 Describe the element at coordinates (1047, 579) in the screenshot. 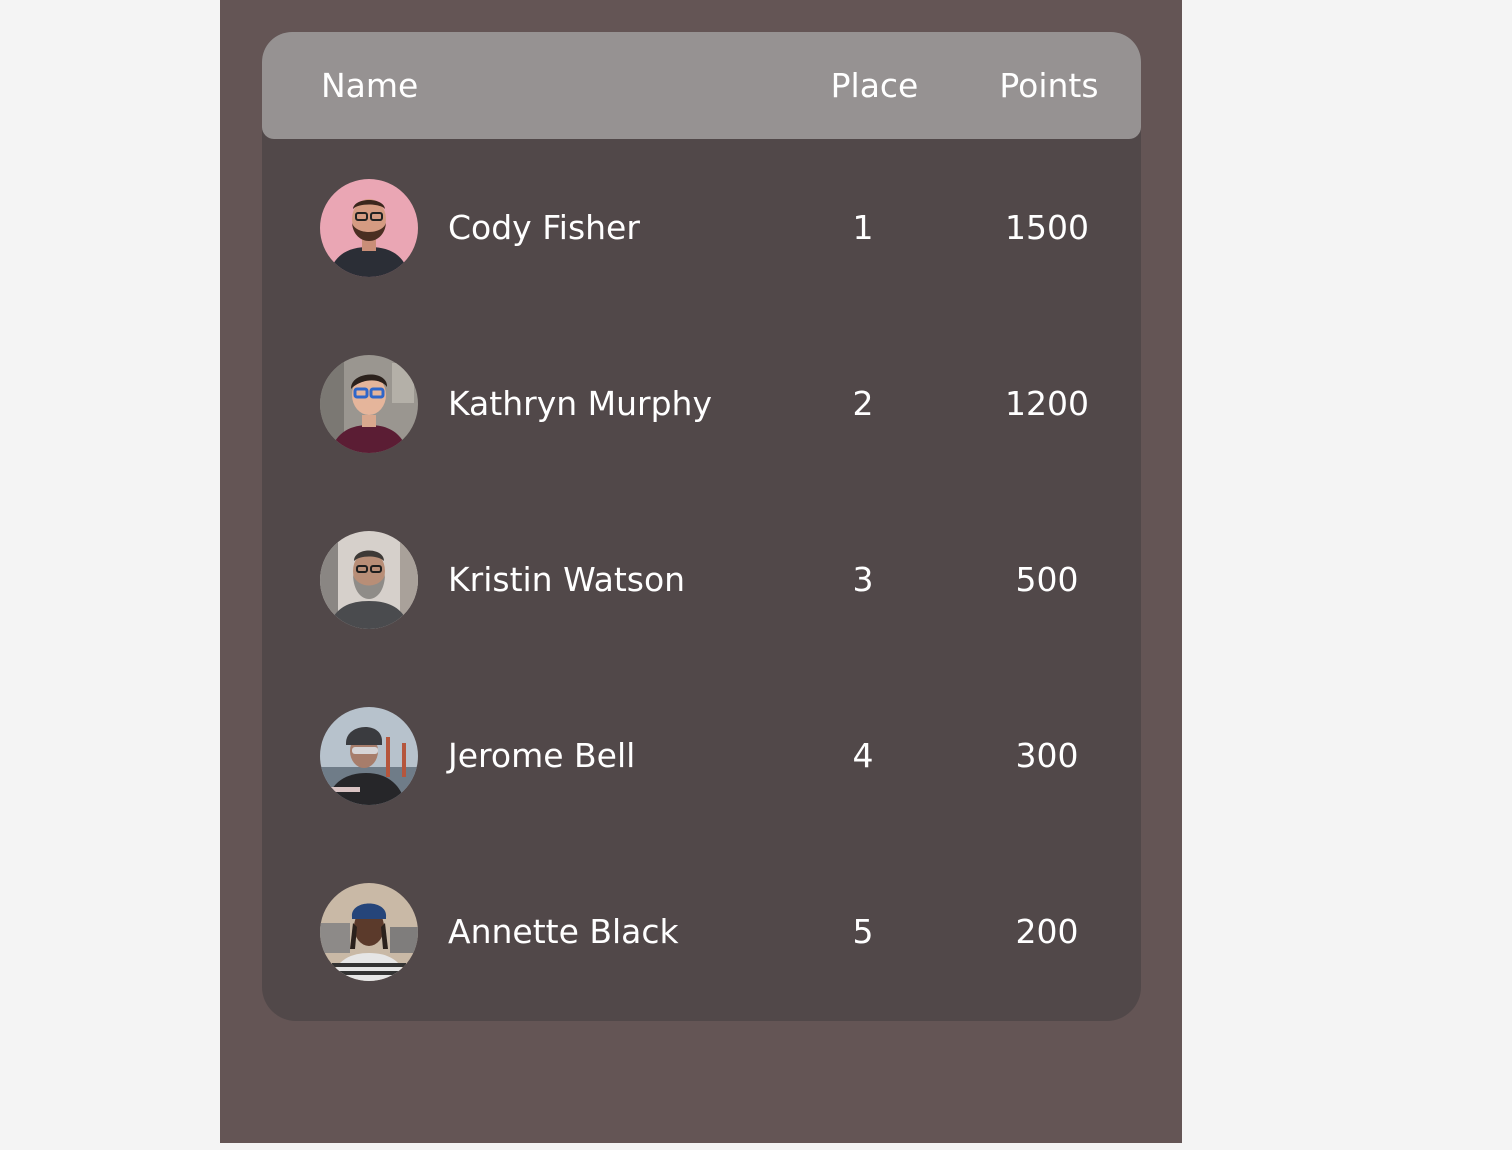

I see `player-points: 500` at that location.